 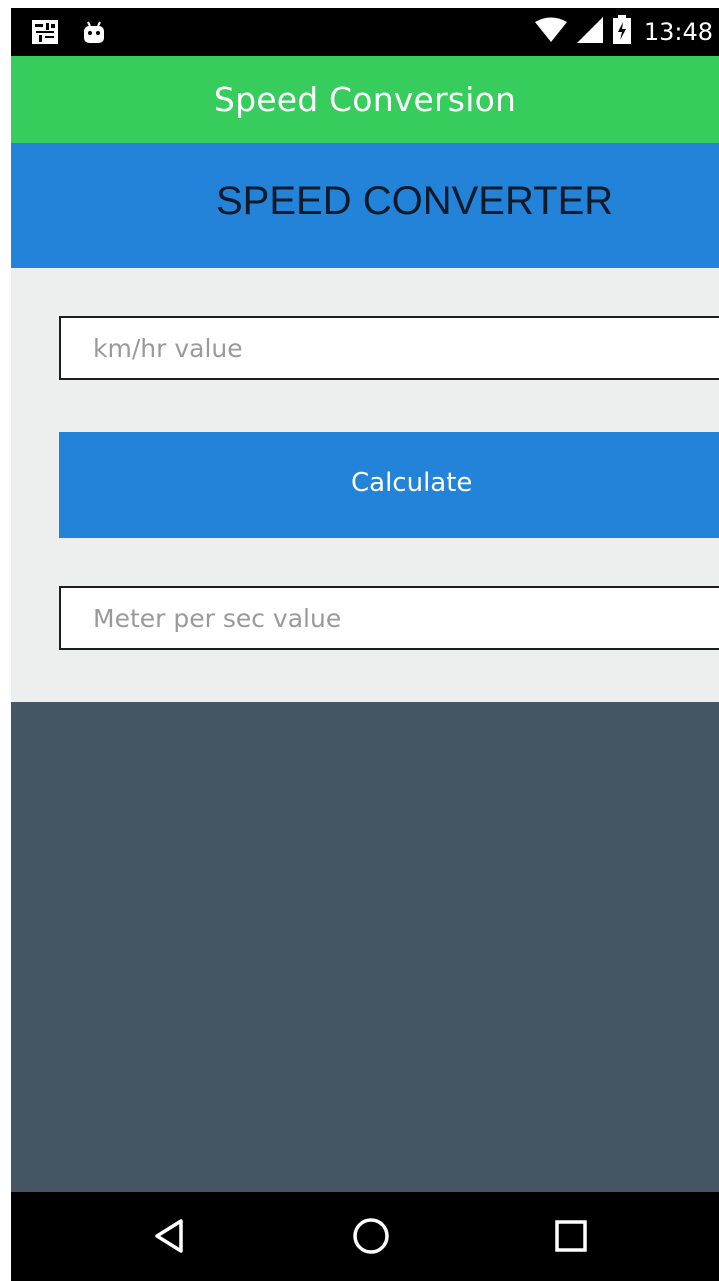 What do you see at coordinates (389, 348) in the screenshot?
I see `kmh-input` at bounding box center [389, 348].